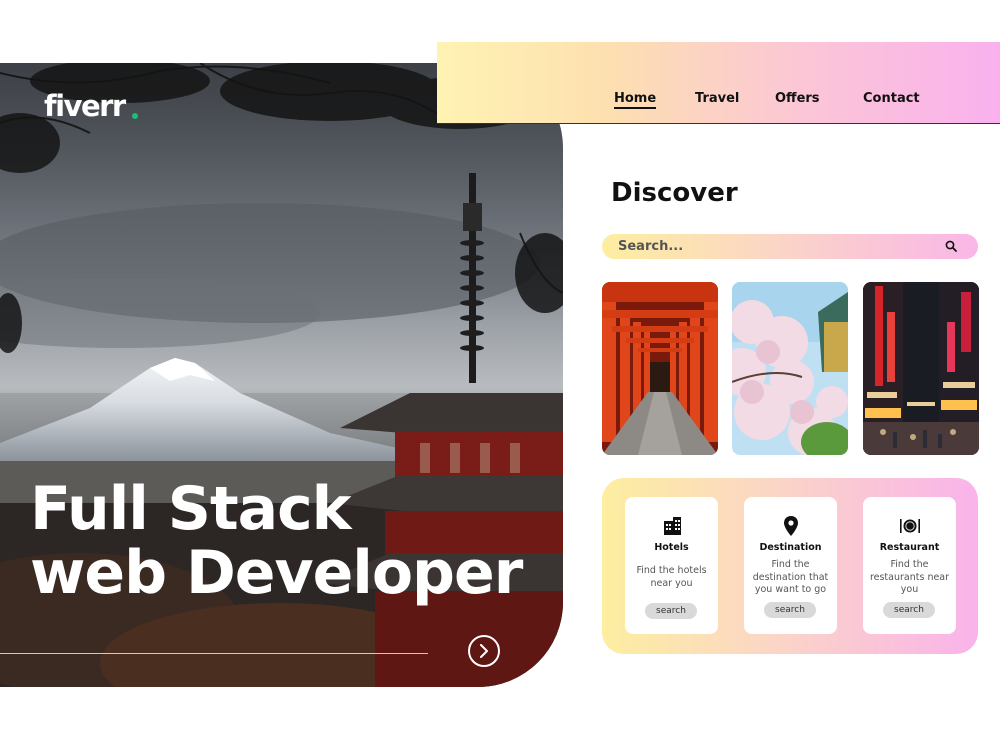 The image size is (1000, 750). What do you see at coordinates (674, 193) in the screenshot?
I see `discover-heading: Discover` at bounding box center [674, 193].